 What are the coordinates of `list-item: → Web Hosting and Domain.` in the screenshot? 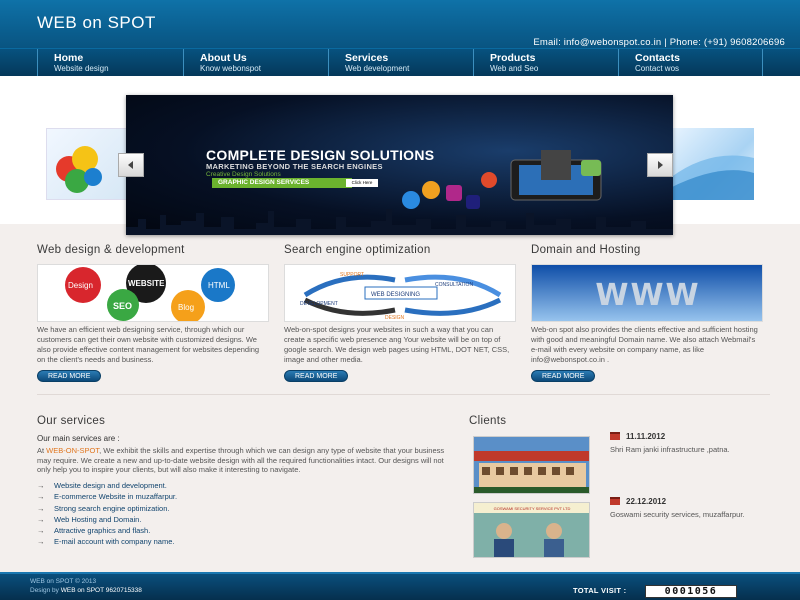 It's located at (107, 519).